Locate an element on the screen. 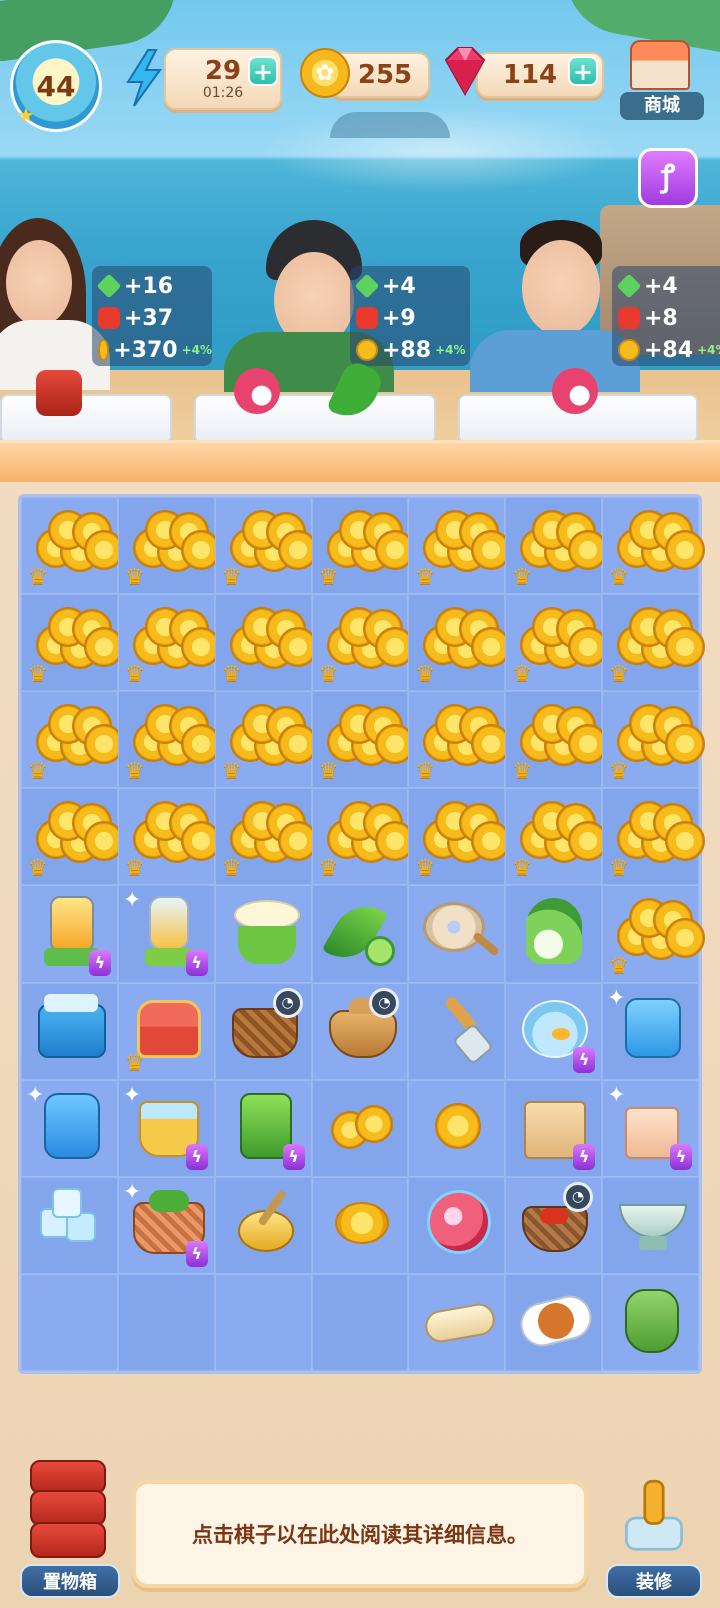 The width and height of the screenshot is (720, 1608). blender-piece: ϟ ✦ is located at coordinates (165, 932).